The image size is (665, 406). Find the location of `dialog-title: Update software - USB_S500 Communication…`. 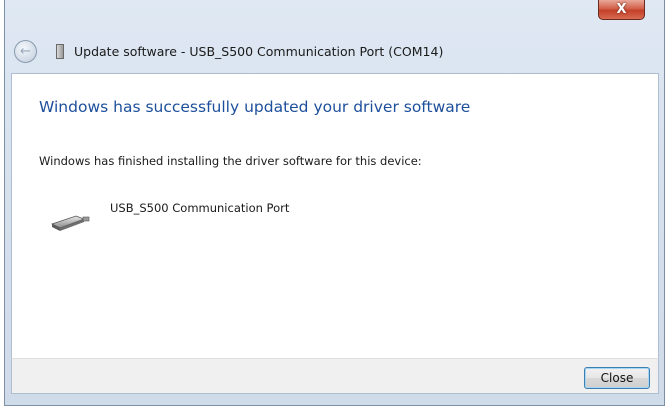

dialog-title: Update software - USB_S500 Communication… is located at coordinates (259, 51).